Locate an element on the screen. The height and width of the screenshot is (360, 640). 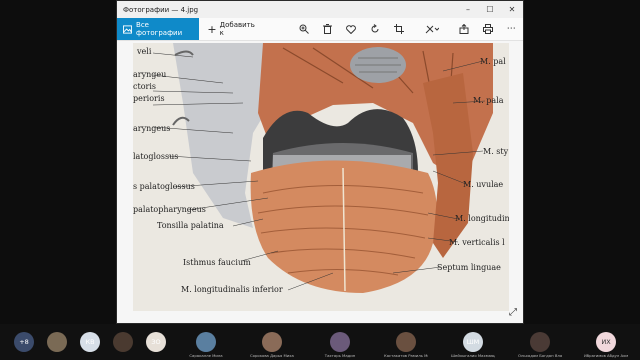
all-photos-label: Все фотографии is located at coordinates (159, 29).